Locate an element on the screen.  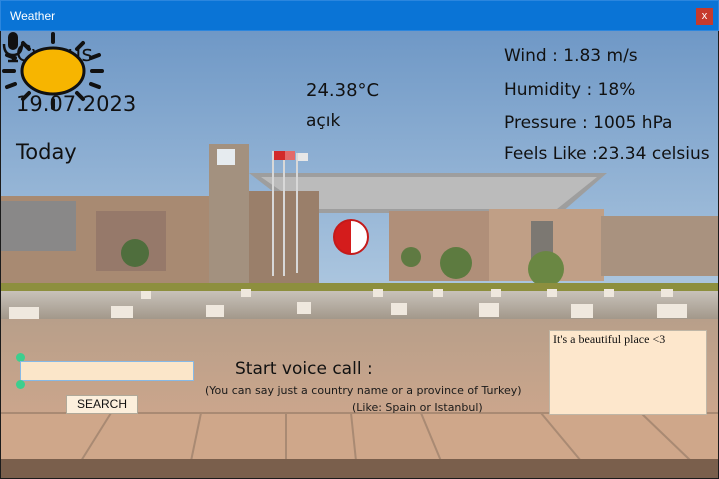
weather-description: açık is located at coordinates (323, 121).